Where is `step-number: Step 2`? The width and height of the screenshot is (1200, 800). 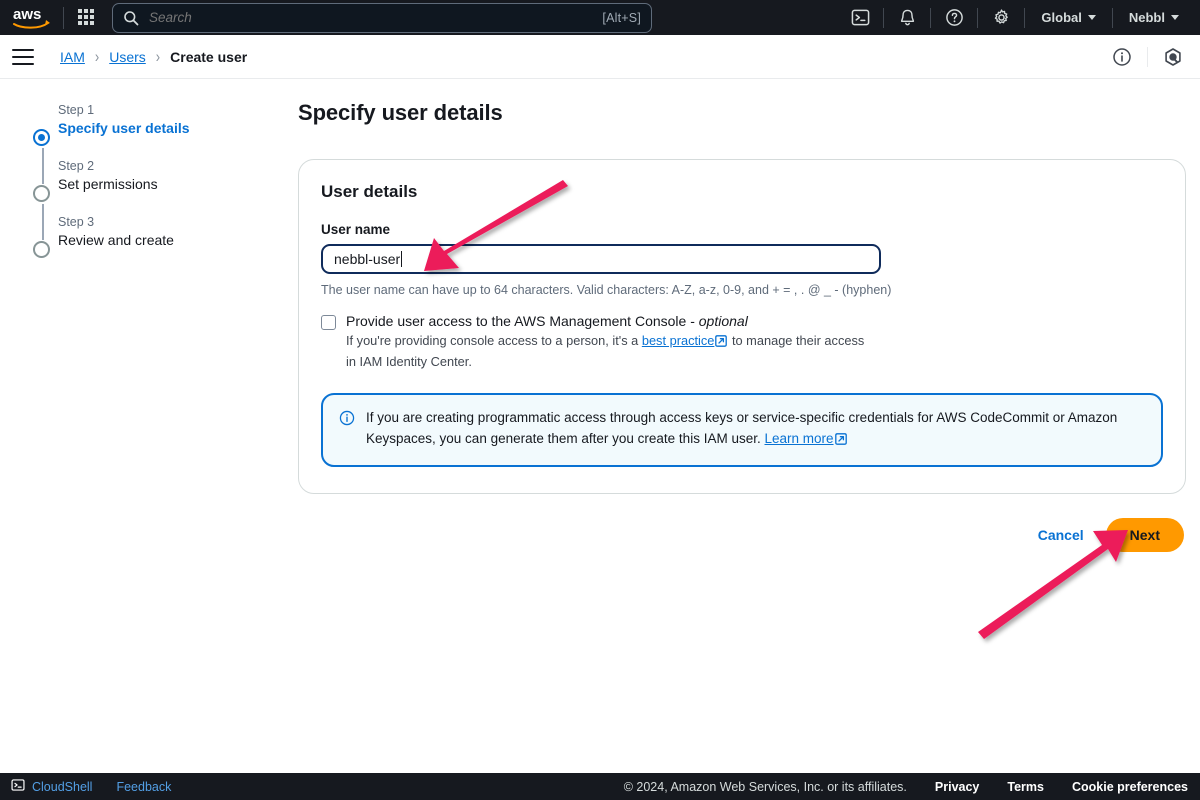 step-number: Step 2 is located at coordinates (76, 166).